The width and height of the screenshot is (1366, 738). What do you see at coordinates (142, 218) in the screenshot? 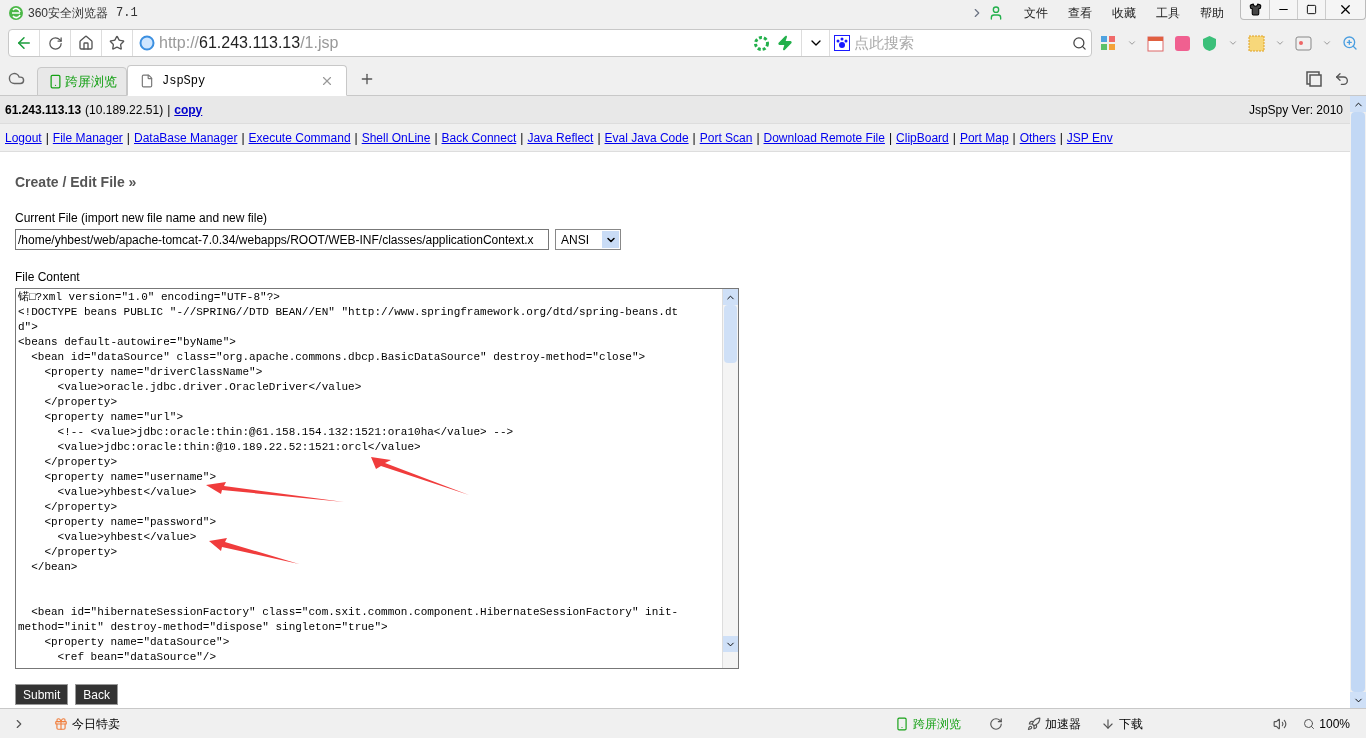
I see `file-label: Current File (import new file name and new file)` at bounding box center [142, 218].